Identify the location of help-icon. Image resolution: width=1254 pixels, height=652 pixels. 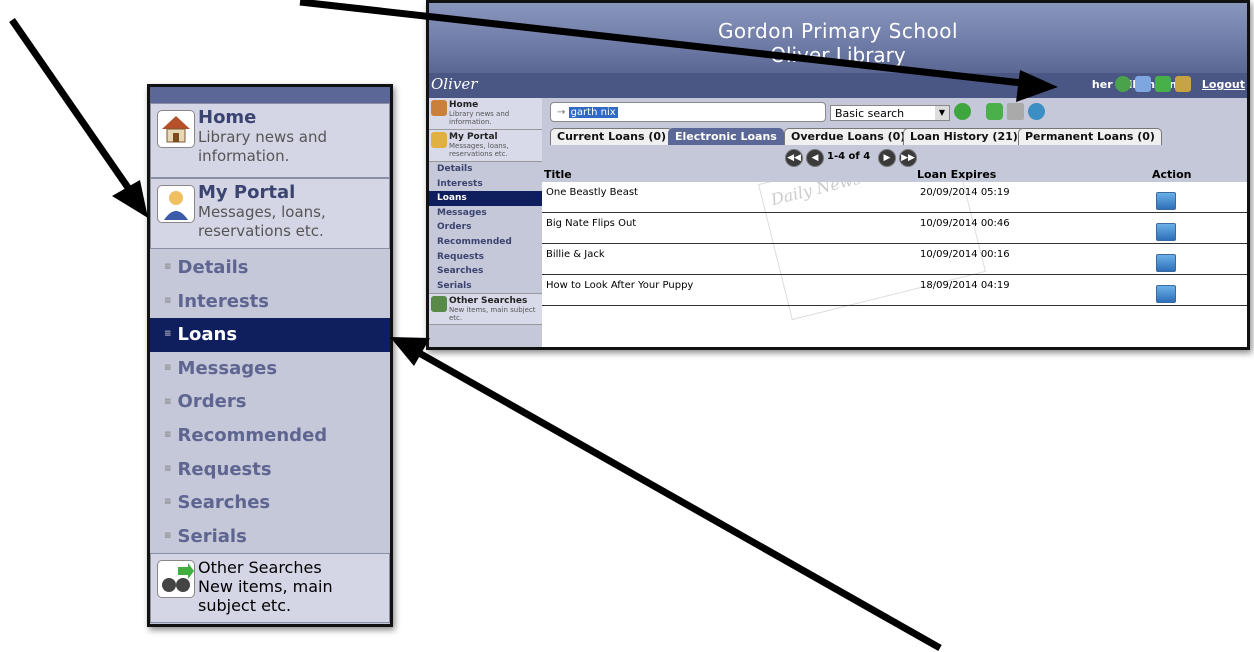
(1123, 84).